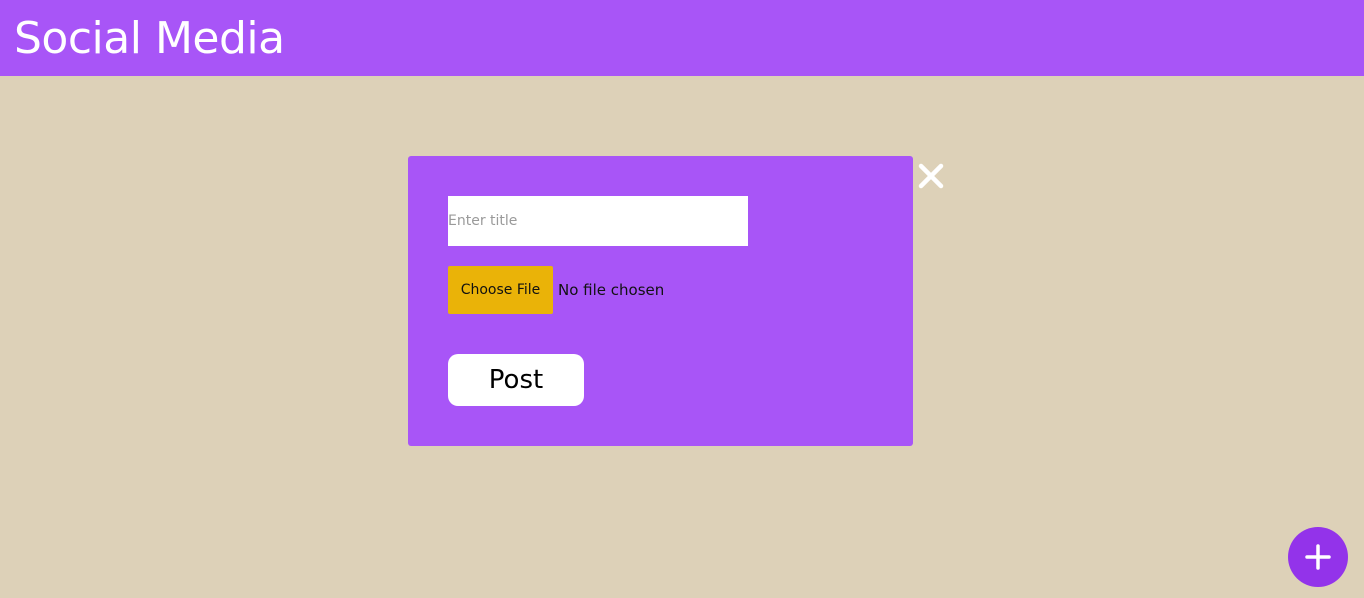  Describe the element at coordinates (149, 38) in the screenshot. I see `app-title: Social Media` at that location.